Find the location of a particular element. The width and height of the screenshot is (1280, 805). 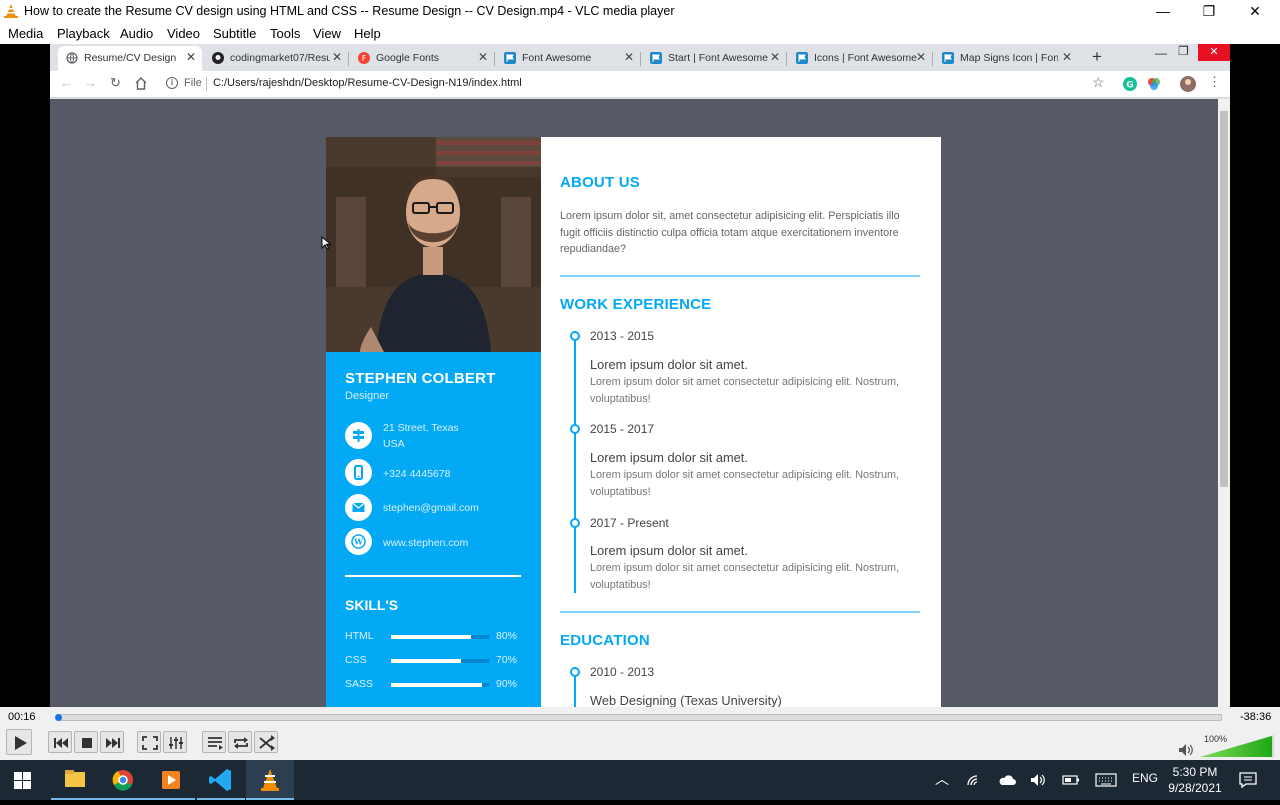

menu-tools: Tools is located at coordinates (285, 33).